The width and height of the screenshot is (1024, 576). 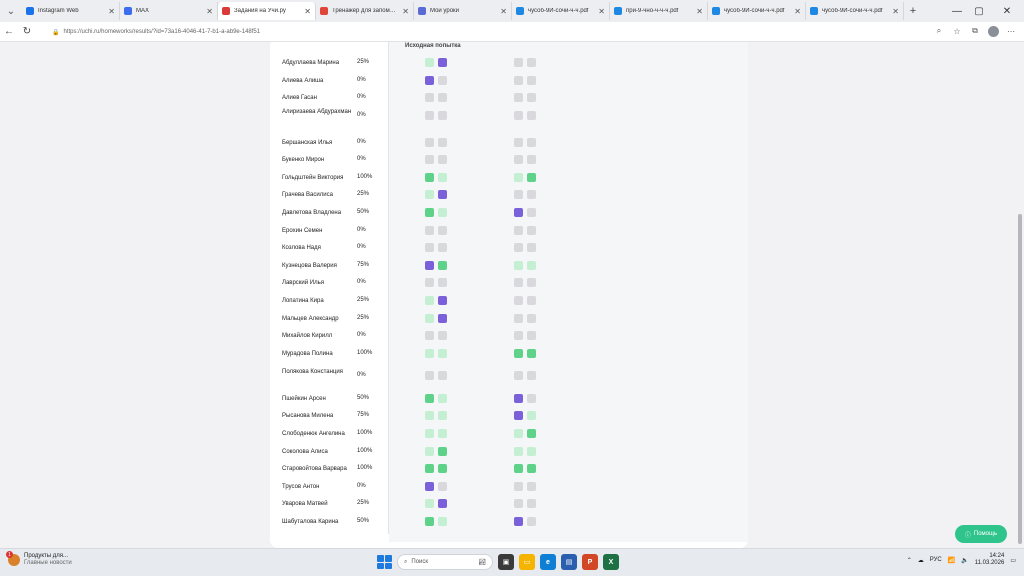 I want to click on favorites-icon: ⧉, so click(x=975, y=31).